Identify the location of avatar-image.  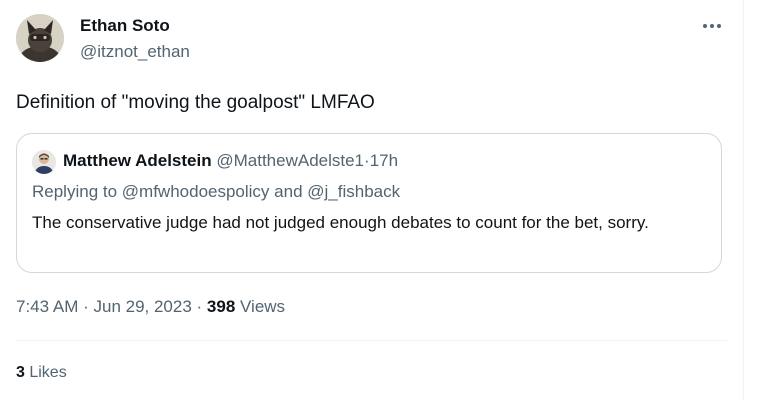
(40, 38).